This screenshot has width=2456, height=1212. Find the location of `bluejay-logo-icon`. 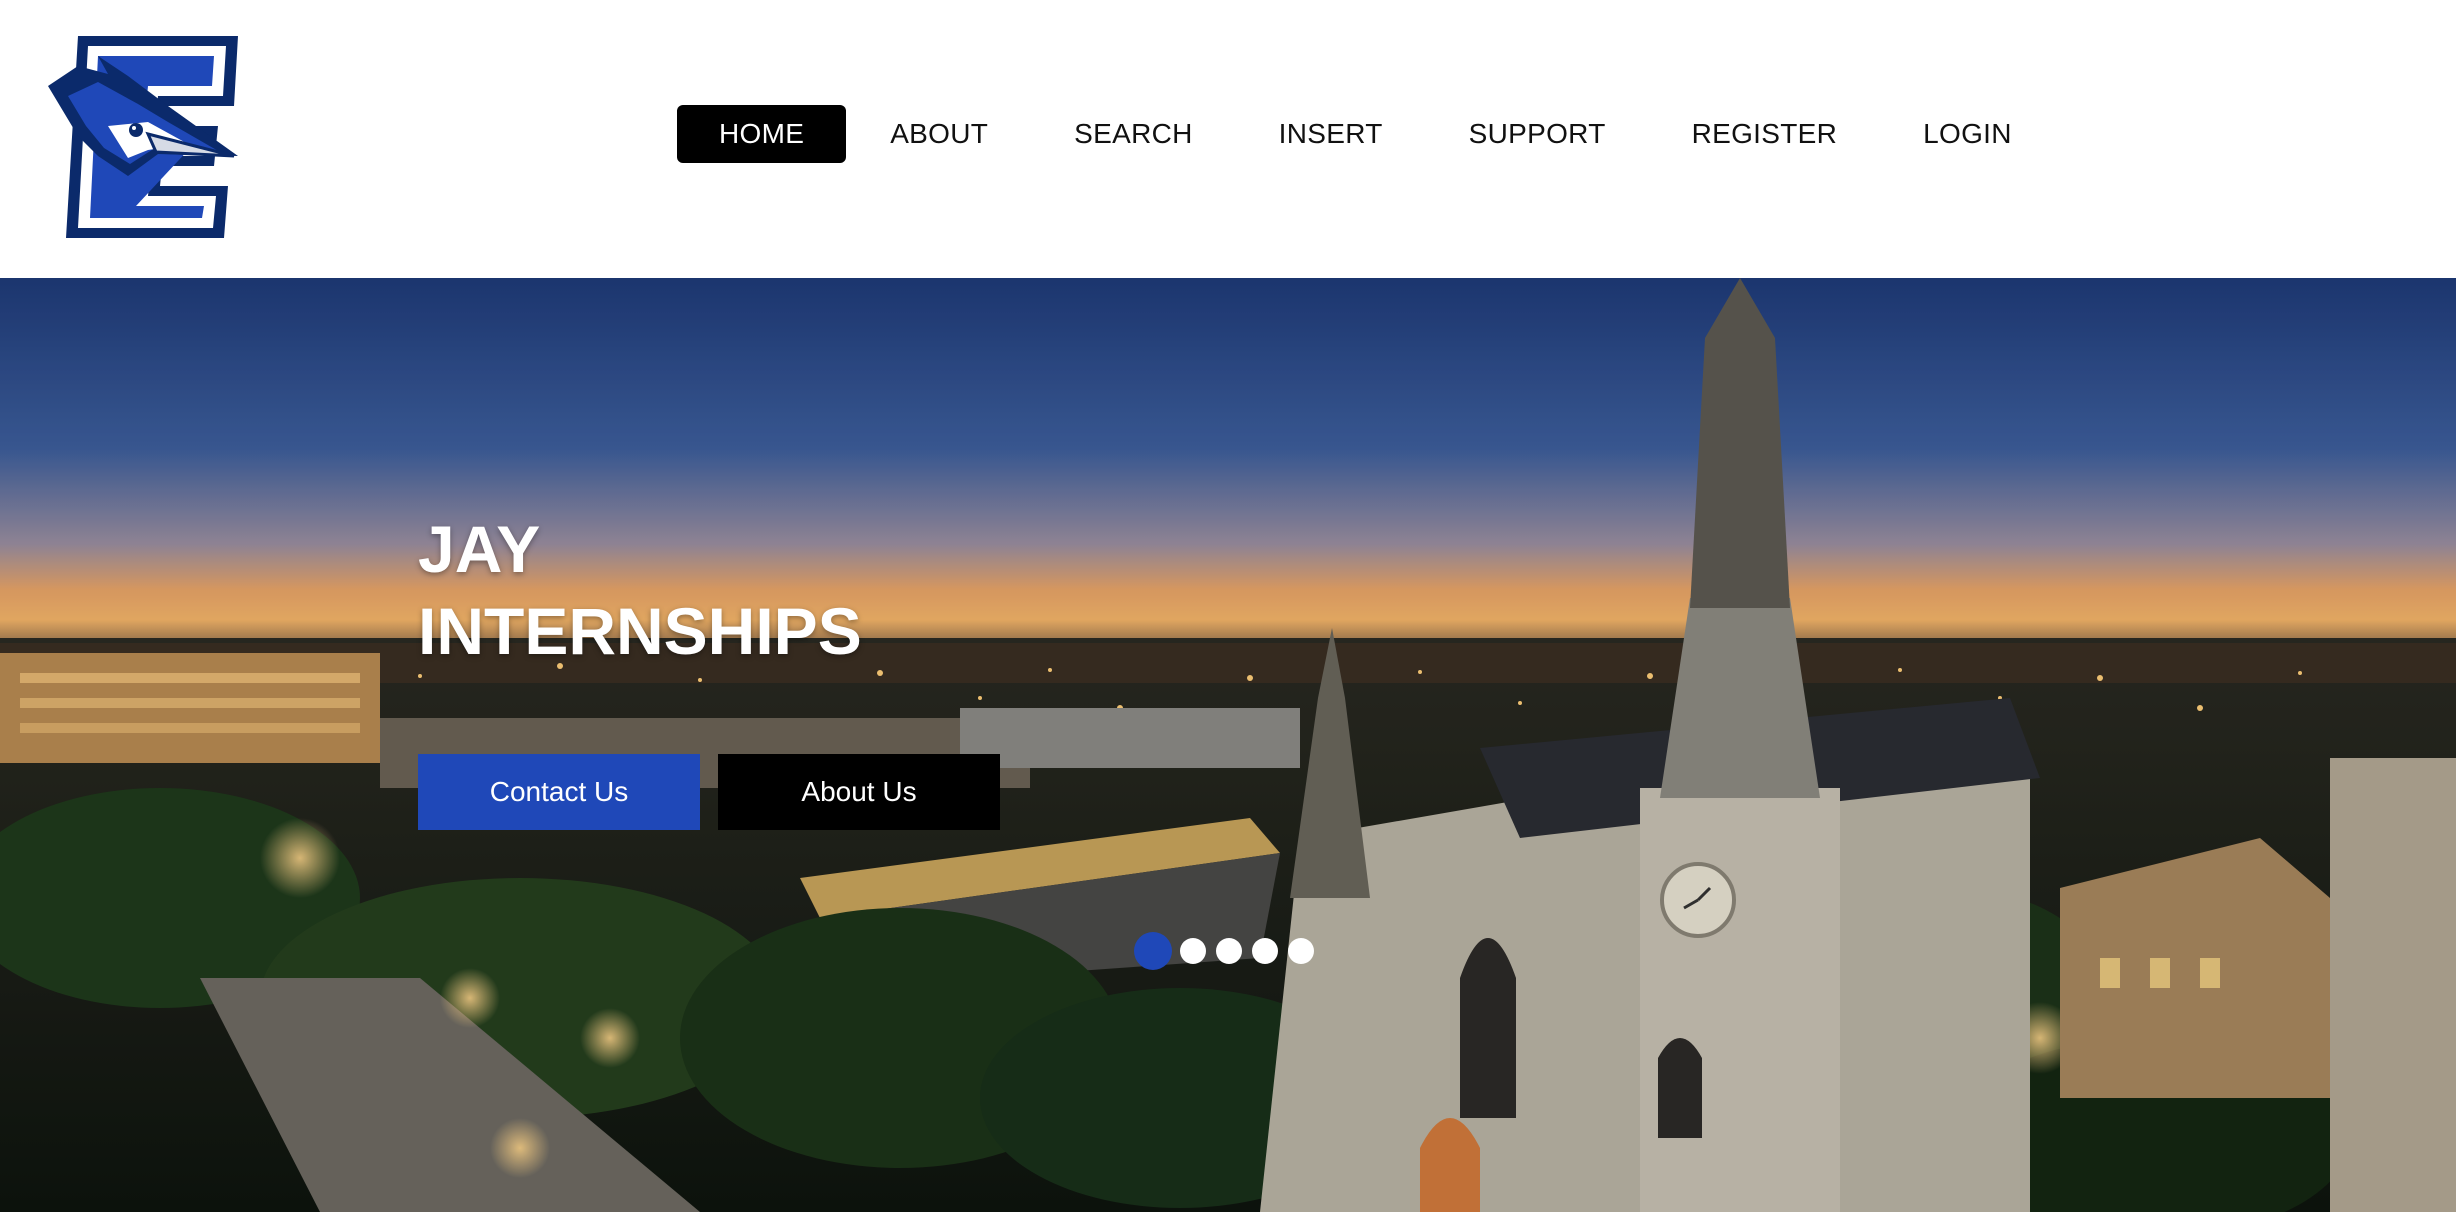

bluejay-logo-icon is located at coordinates (146, 134).